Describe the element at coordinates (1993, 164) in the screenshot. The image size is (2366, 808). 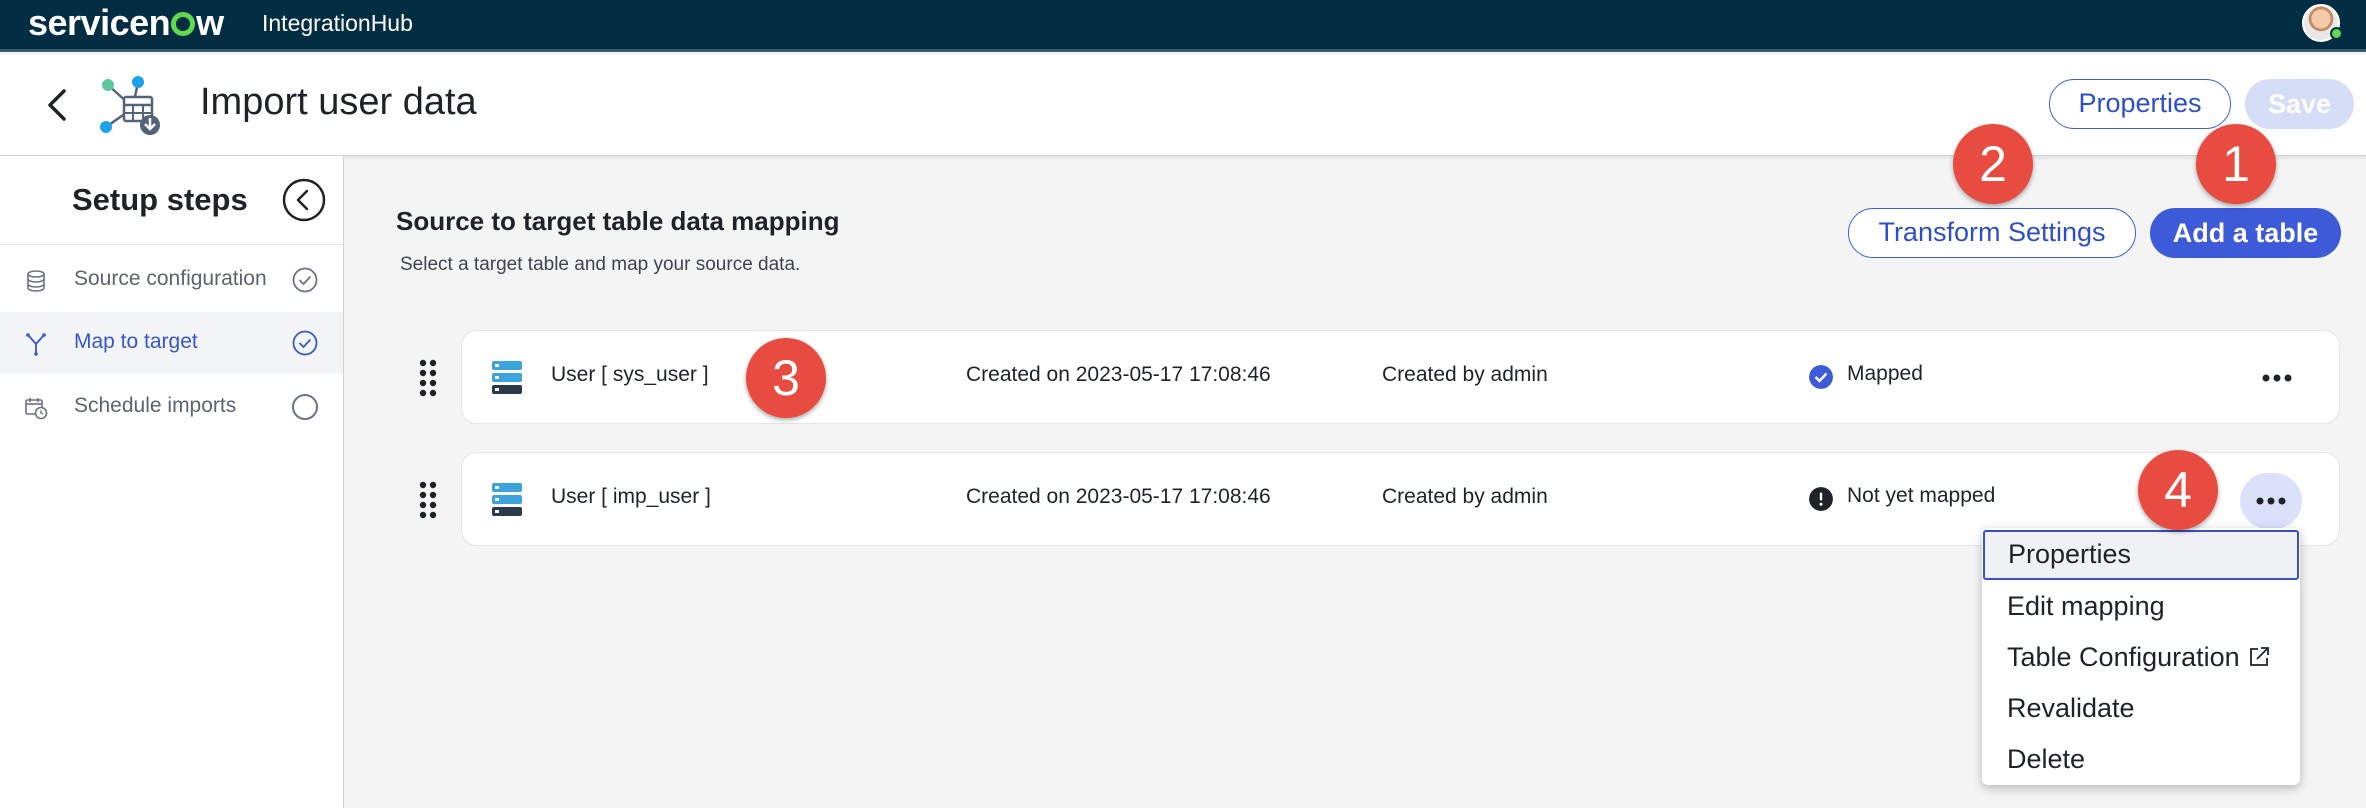
I see `annotation-badge-2: 2` at that location.